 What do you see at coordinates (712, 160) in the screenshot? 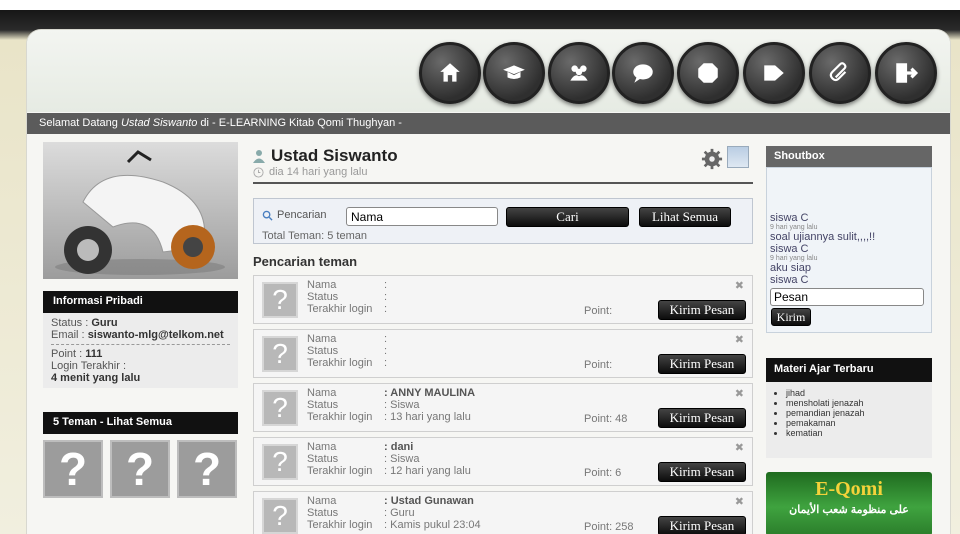
I see `settings-icon` at bounding box center [712, 160].